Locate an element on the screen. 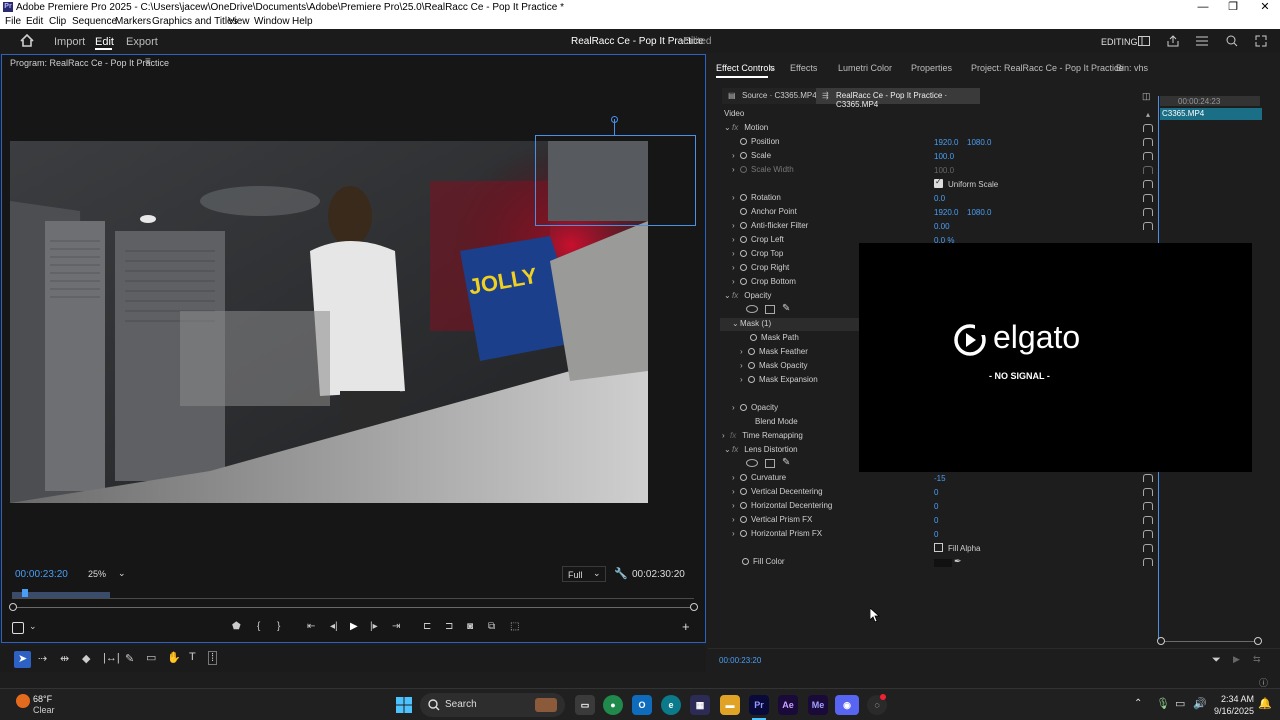 The width and height of the screenshot is (1280, 720). anchor-point-row: Anchor Point is located at coordinates (764, 214).